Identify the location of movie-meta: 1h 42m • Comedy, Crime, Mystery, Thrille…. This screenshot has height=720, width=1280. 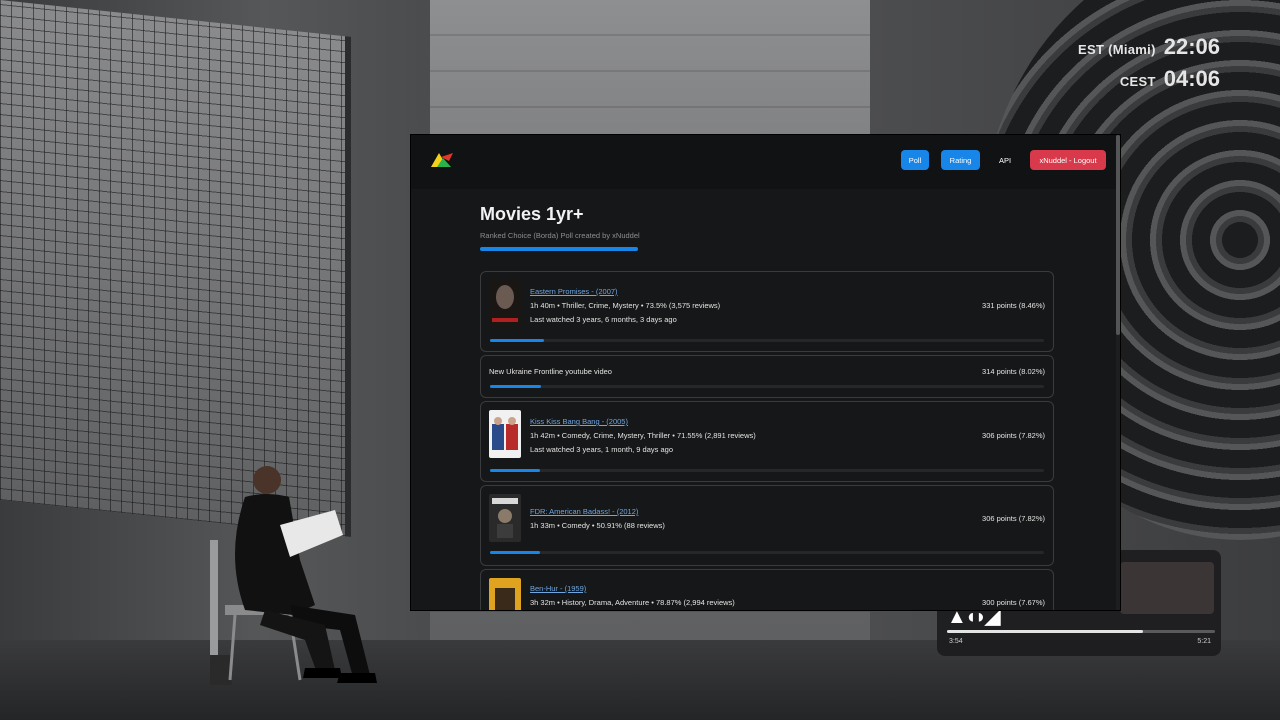
(643, 435).